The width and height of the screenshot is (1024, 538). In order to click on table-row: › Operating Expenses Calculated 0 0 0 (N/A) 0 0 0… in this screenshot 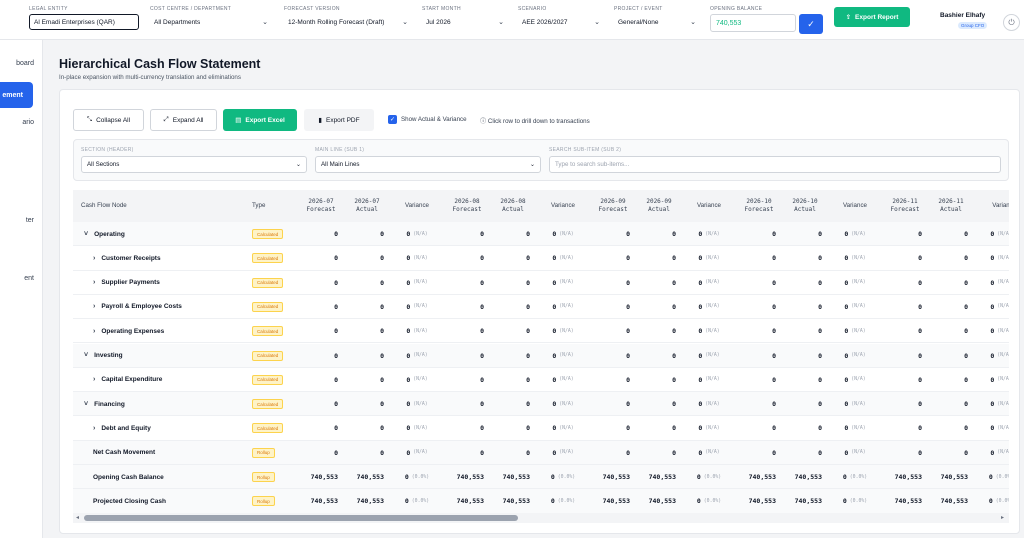, I will do `click(541, 331)`.